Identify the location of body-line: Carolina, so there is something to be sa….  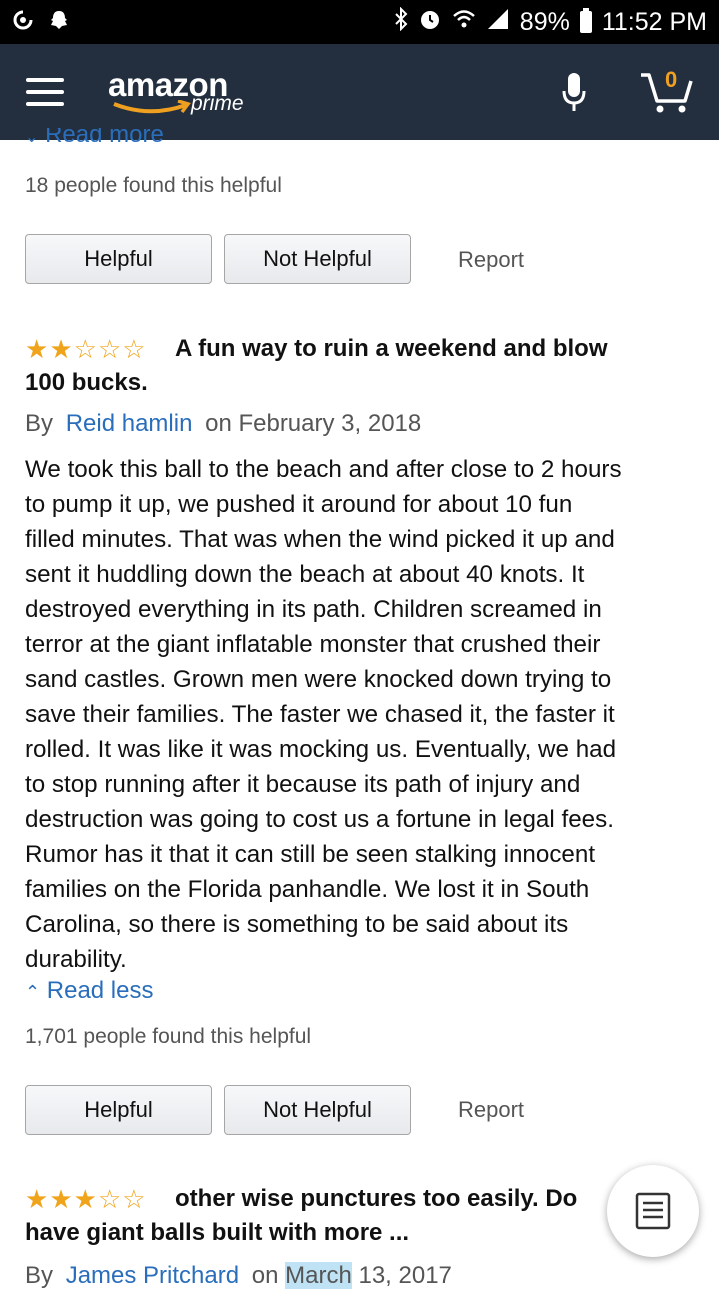
(297, 924).